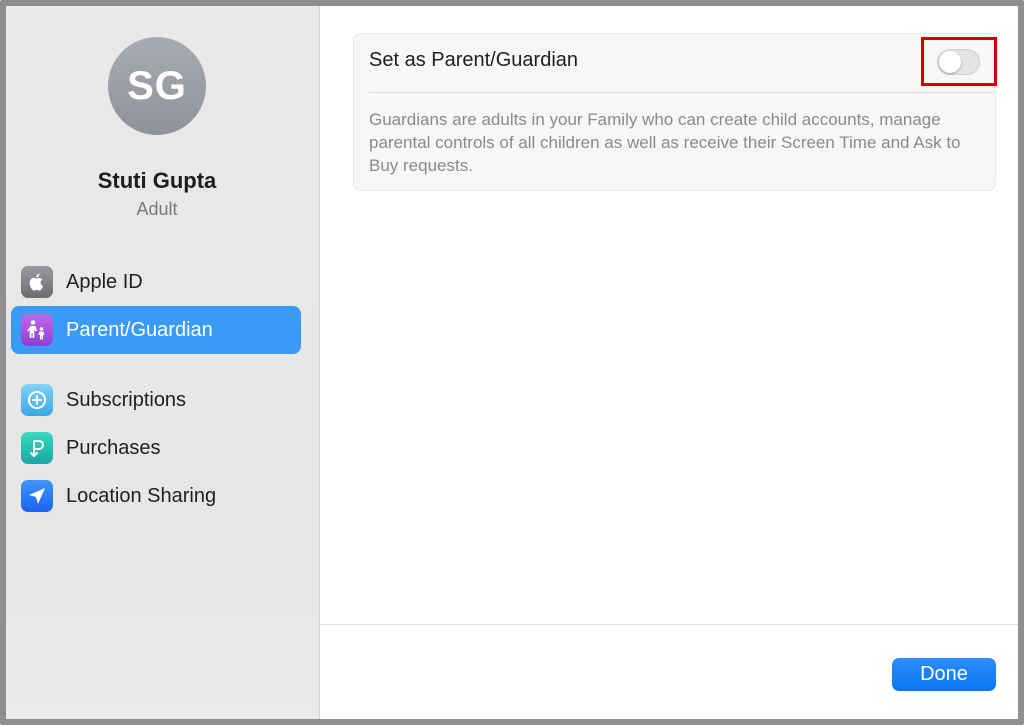  What do you see at coordinates (139, 329) in the screenshot?
I see `sidebar-item-label: Parent/Guardian` at bounding box center [139, 329].